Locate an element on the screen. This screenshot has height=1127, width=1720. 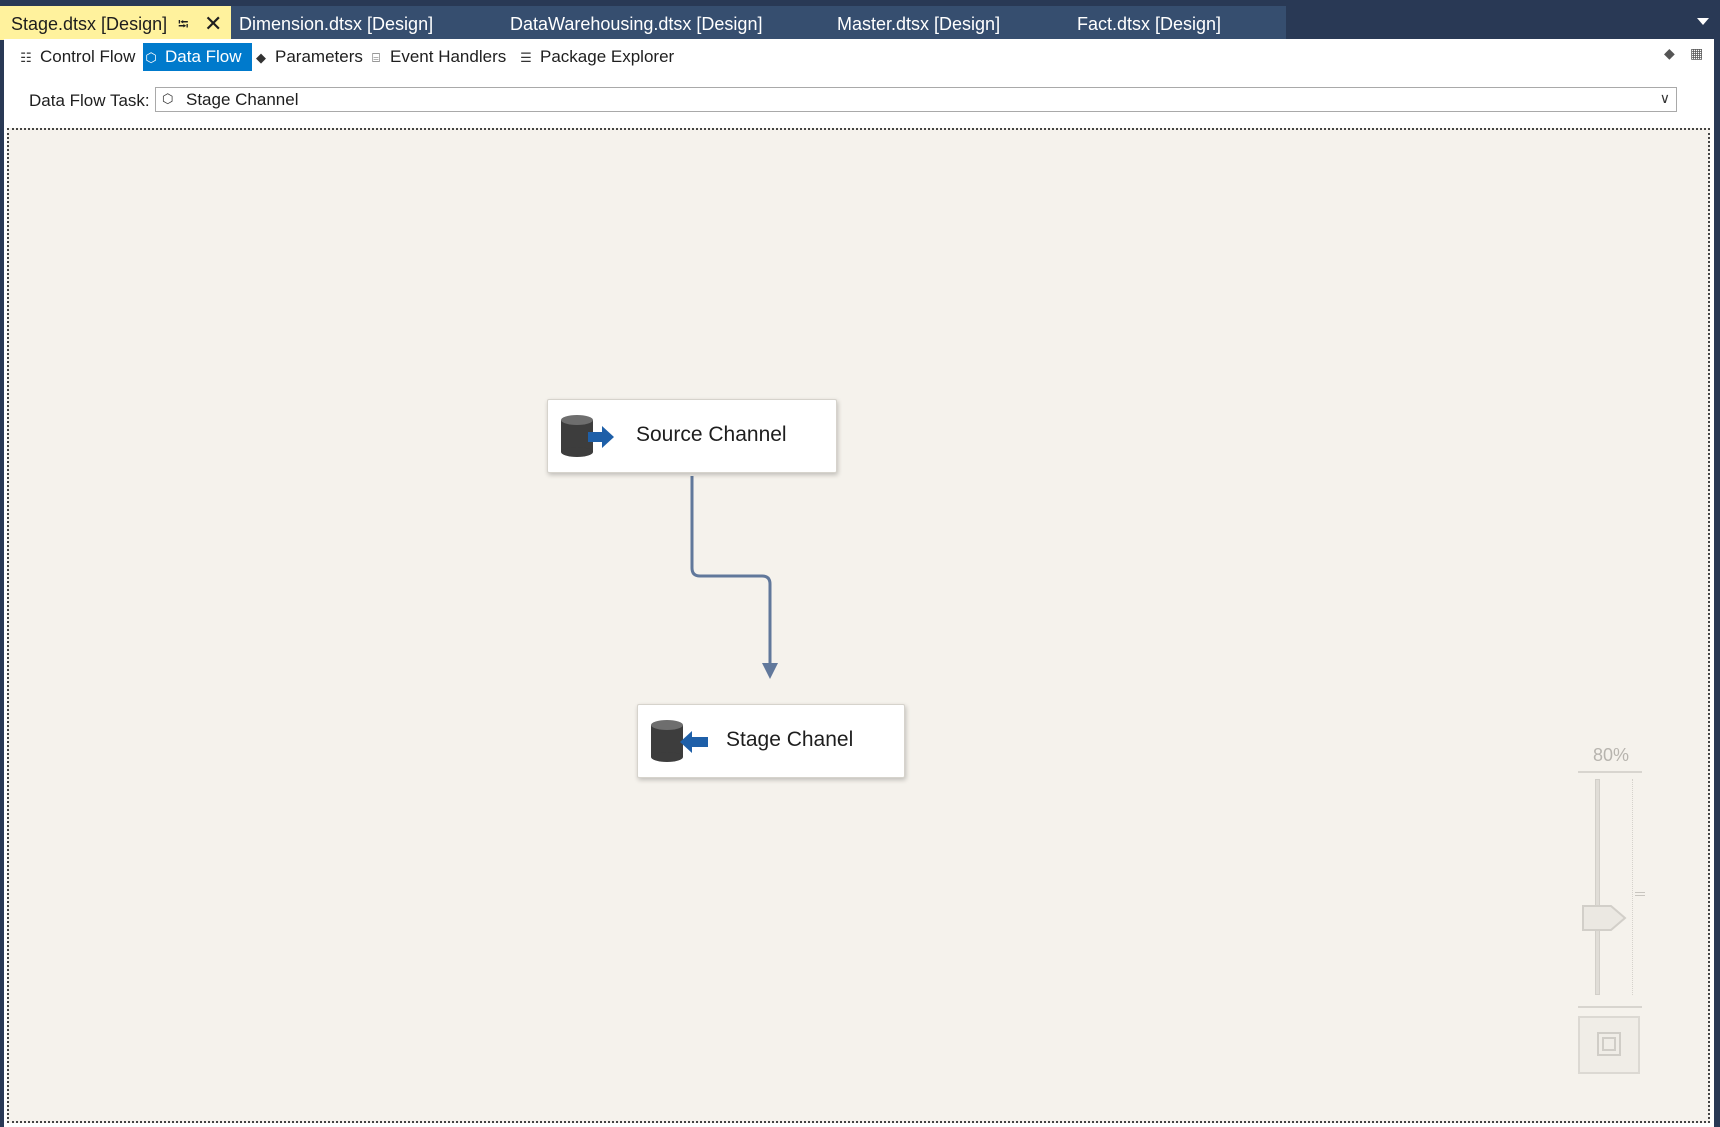
data-flow-task-value: Stage Channel is located at coordinates (242, 99).